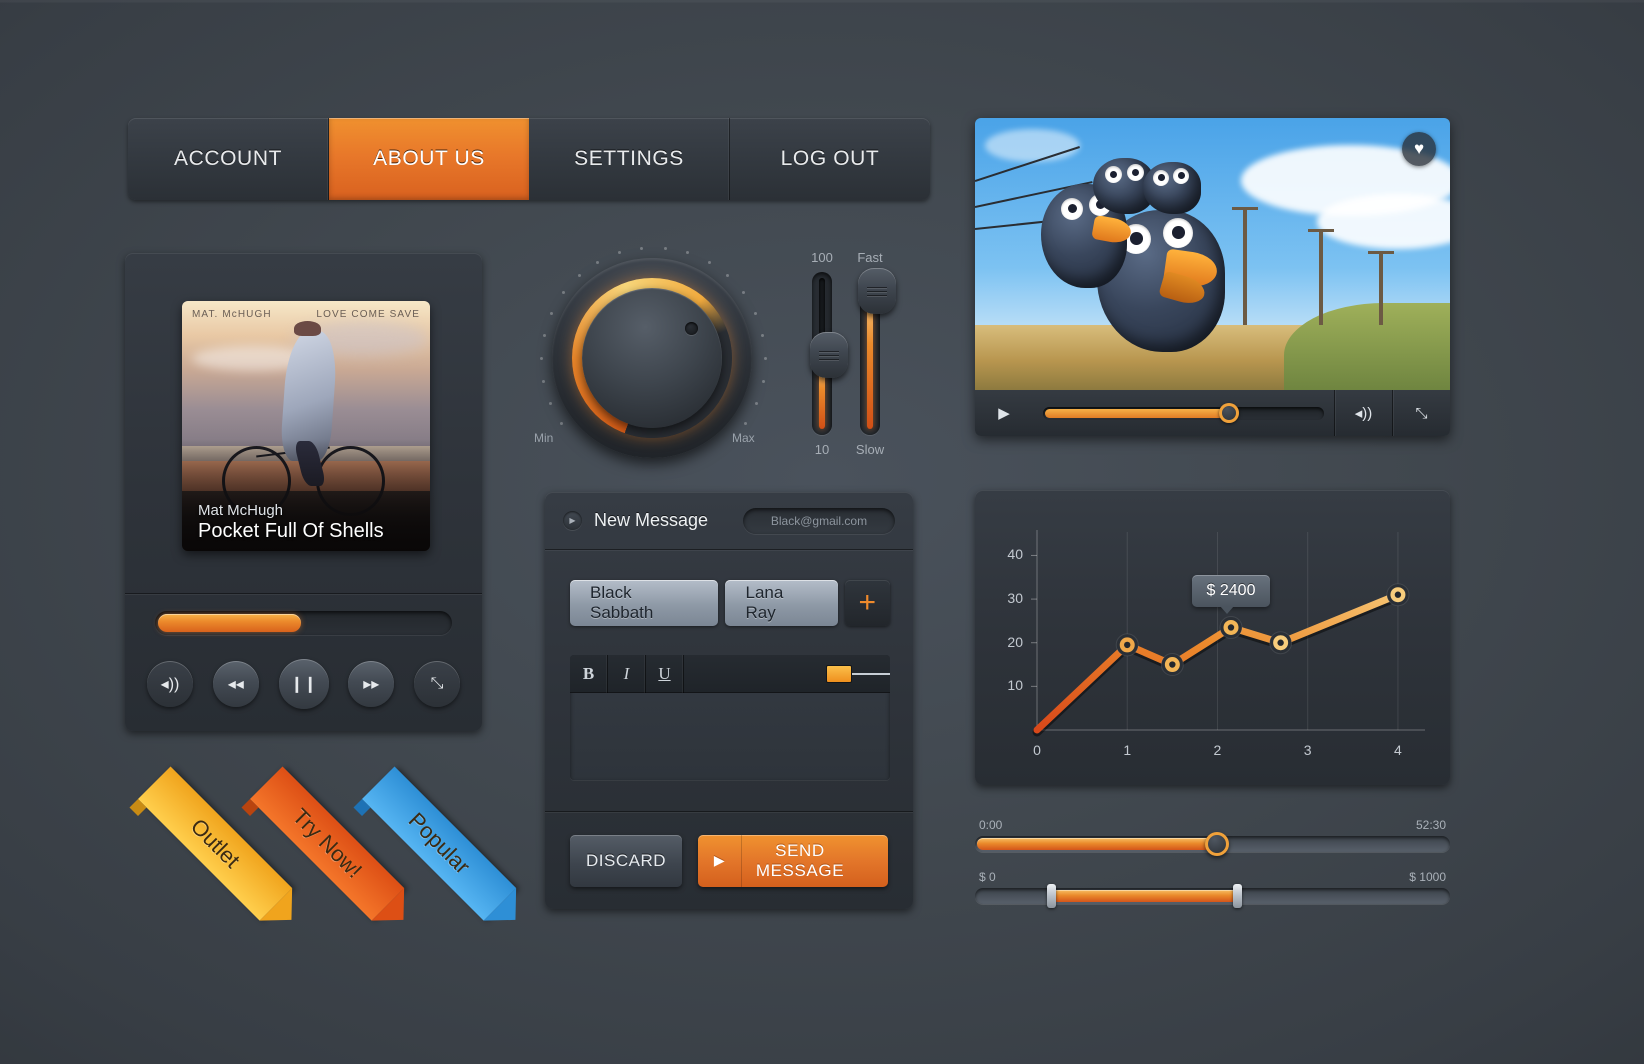 This screenshot has height=1064, width=1644. Describe the element at coordinates (442, 851) in the screenshot. I see `ribbon-popular: Popular` at that location.